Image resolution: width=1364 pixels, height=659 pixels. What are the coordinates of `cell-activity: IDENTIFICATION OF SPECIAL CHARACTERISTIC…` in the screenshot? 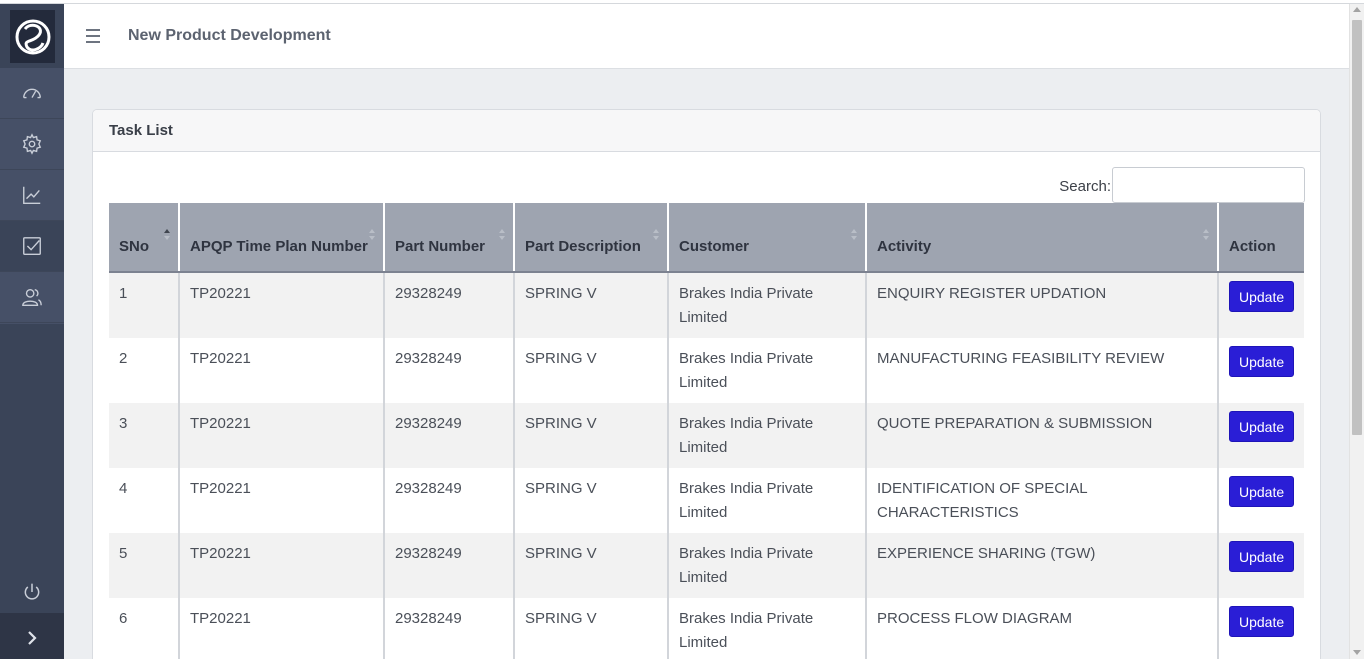 It's located at (1042, 500).